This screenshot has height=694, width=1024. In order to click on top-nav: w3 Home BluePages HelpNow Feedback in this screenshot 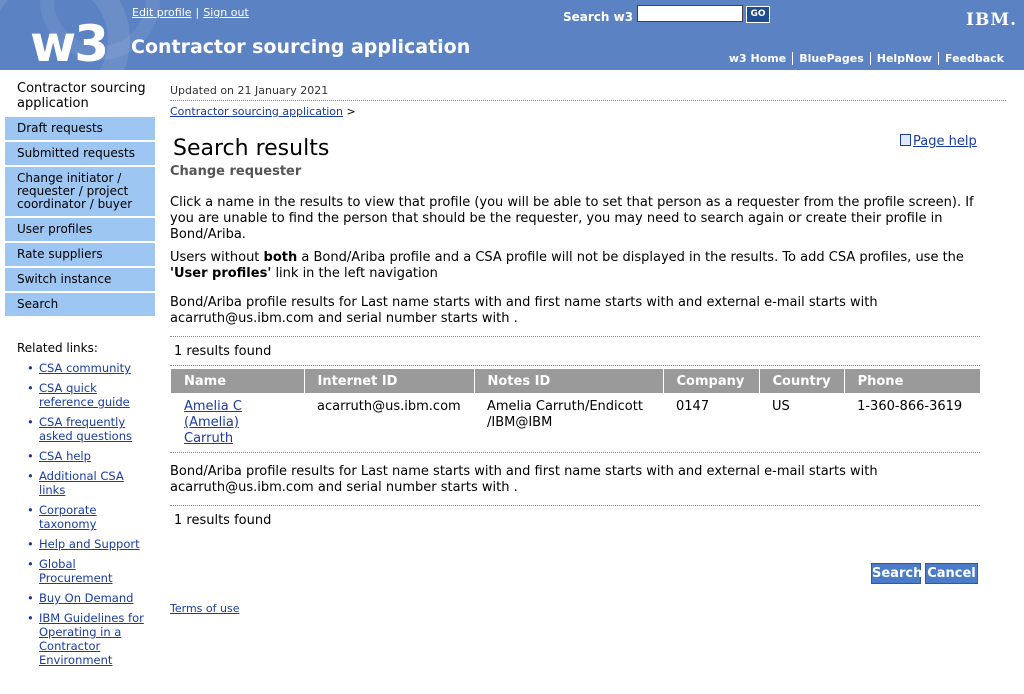, I will do `click(866, 58)`.